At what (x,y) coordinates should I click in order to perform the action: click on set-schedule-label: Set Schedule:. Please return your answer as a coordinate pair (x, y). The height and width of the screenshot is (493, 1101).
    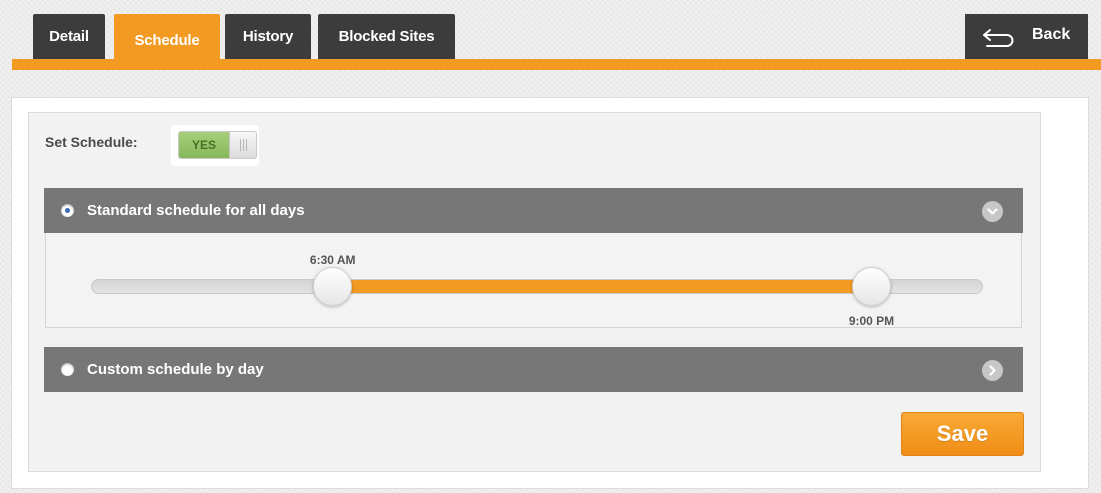
    Looking at the image, I should click on (91, 142).